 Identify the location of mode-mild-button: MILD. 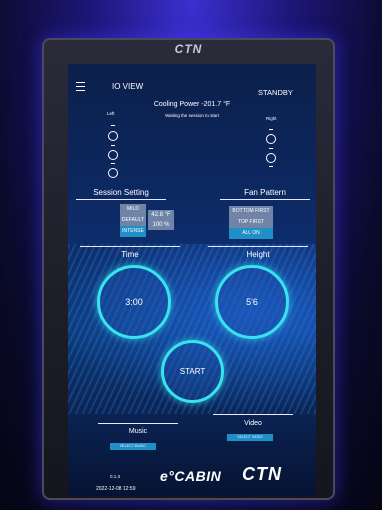
(133, 209).